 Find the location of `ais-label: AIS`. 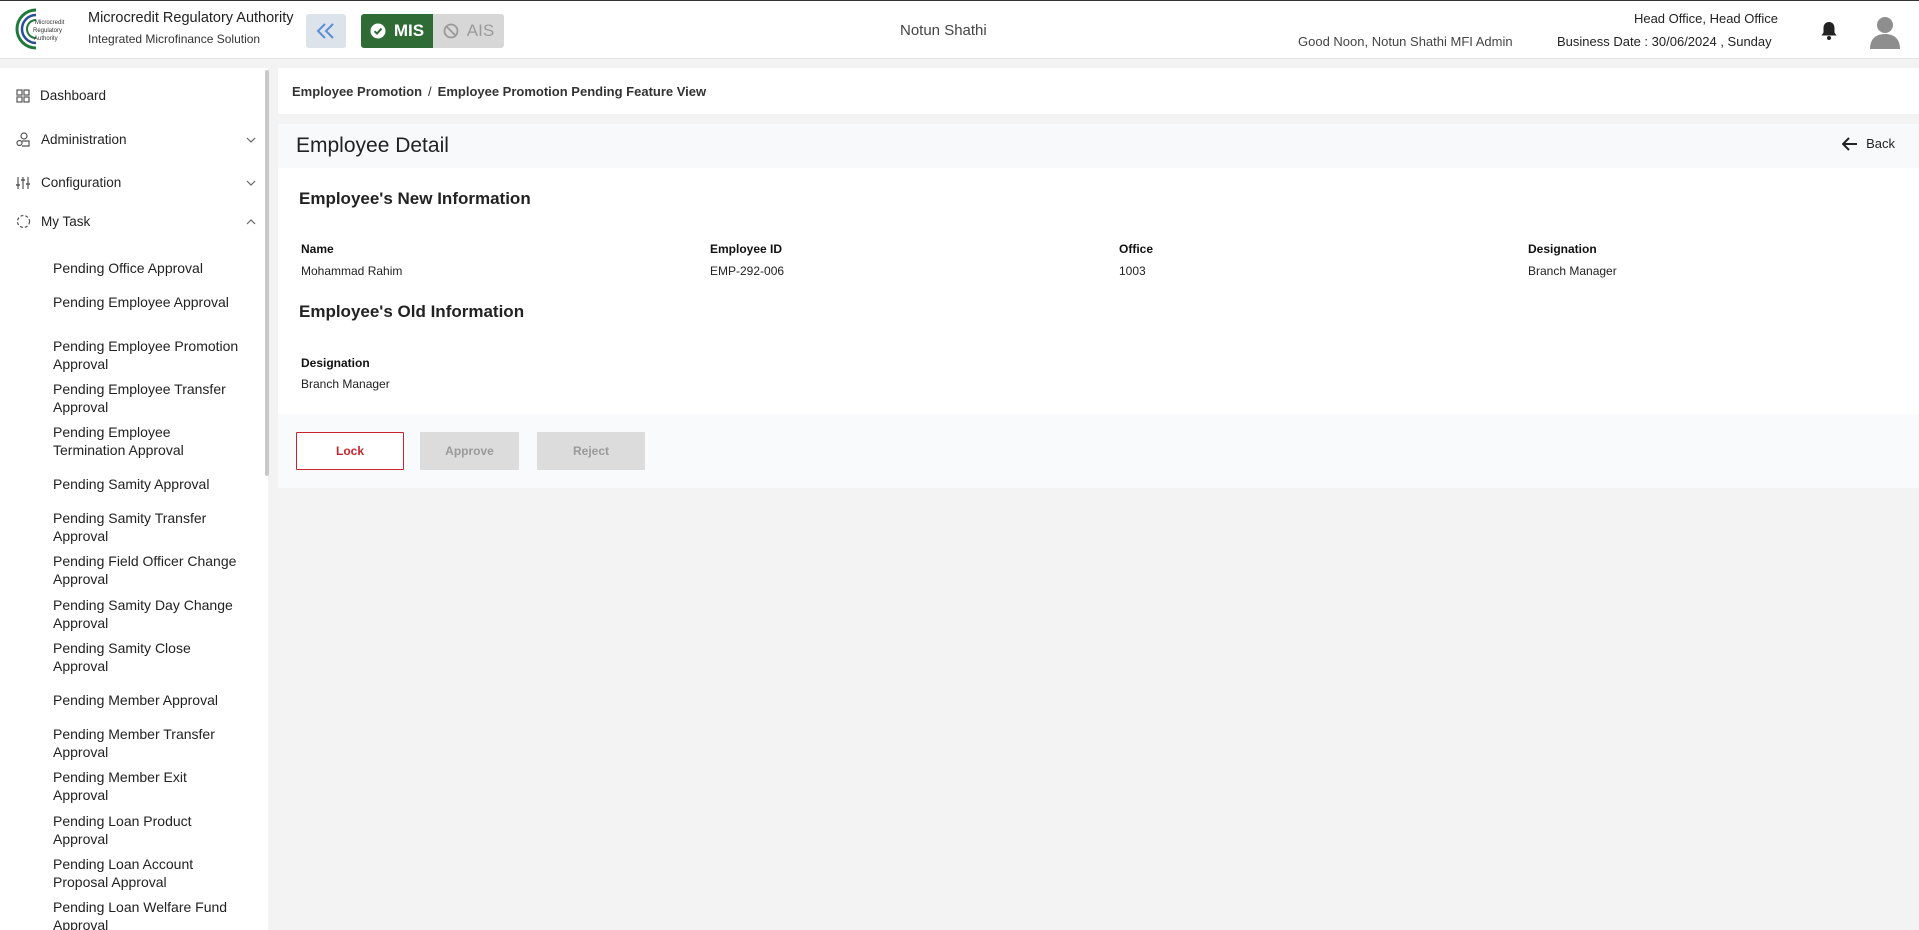

ais-label: AIS is located at coordinates (480, 30).